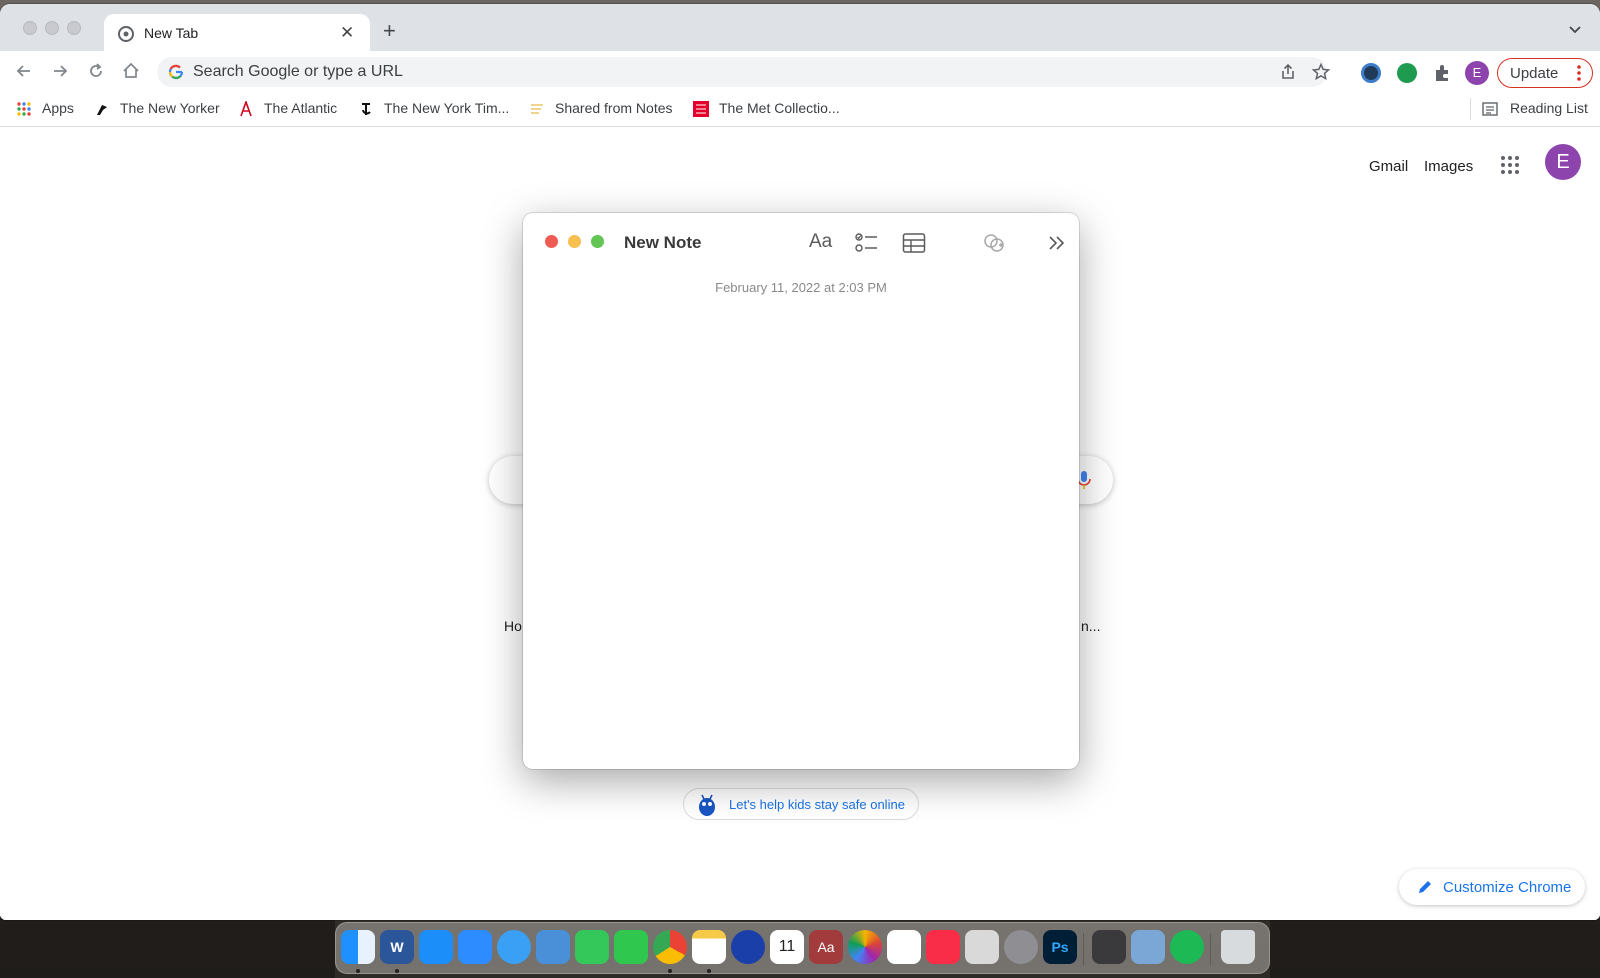 This screenshot has width=1600, height=978. I want to click on calendar-day: 11, so click(787, 946).